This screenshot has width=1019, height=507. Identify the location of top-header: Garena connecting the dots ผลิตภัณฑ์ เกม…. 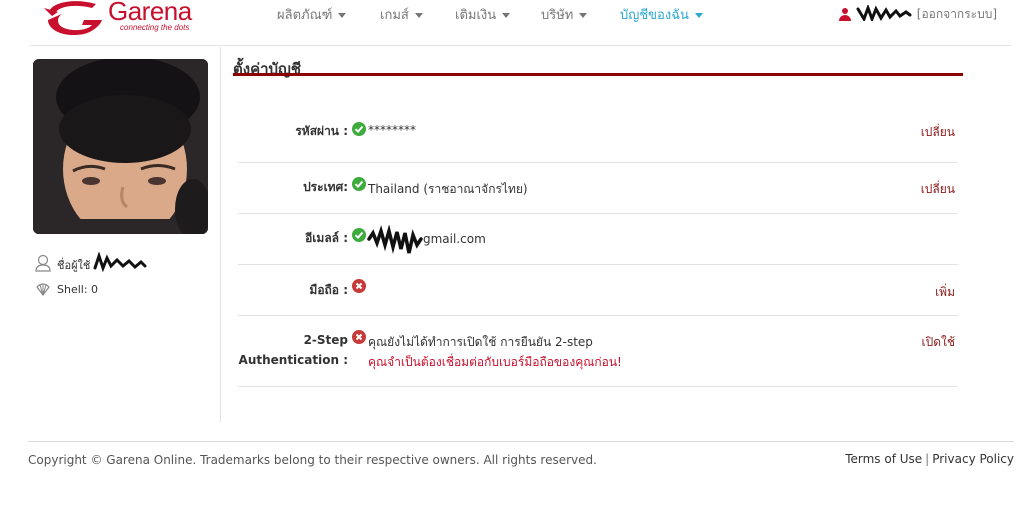
(509, 20).